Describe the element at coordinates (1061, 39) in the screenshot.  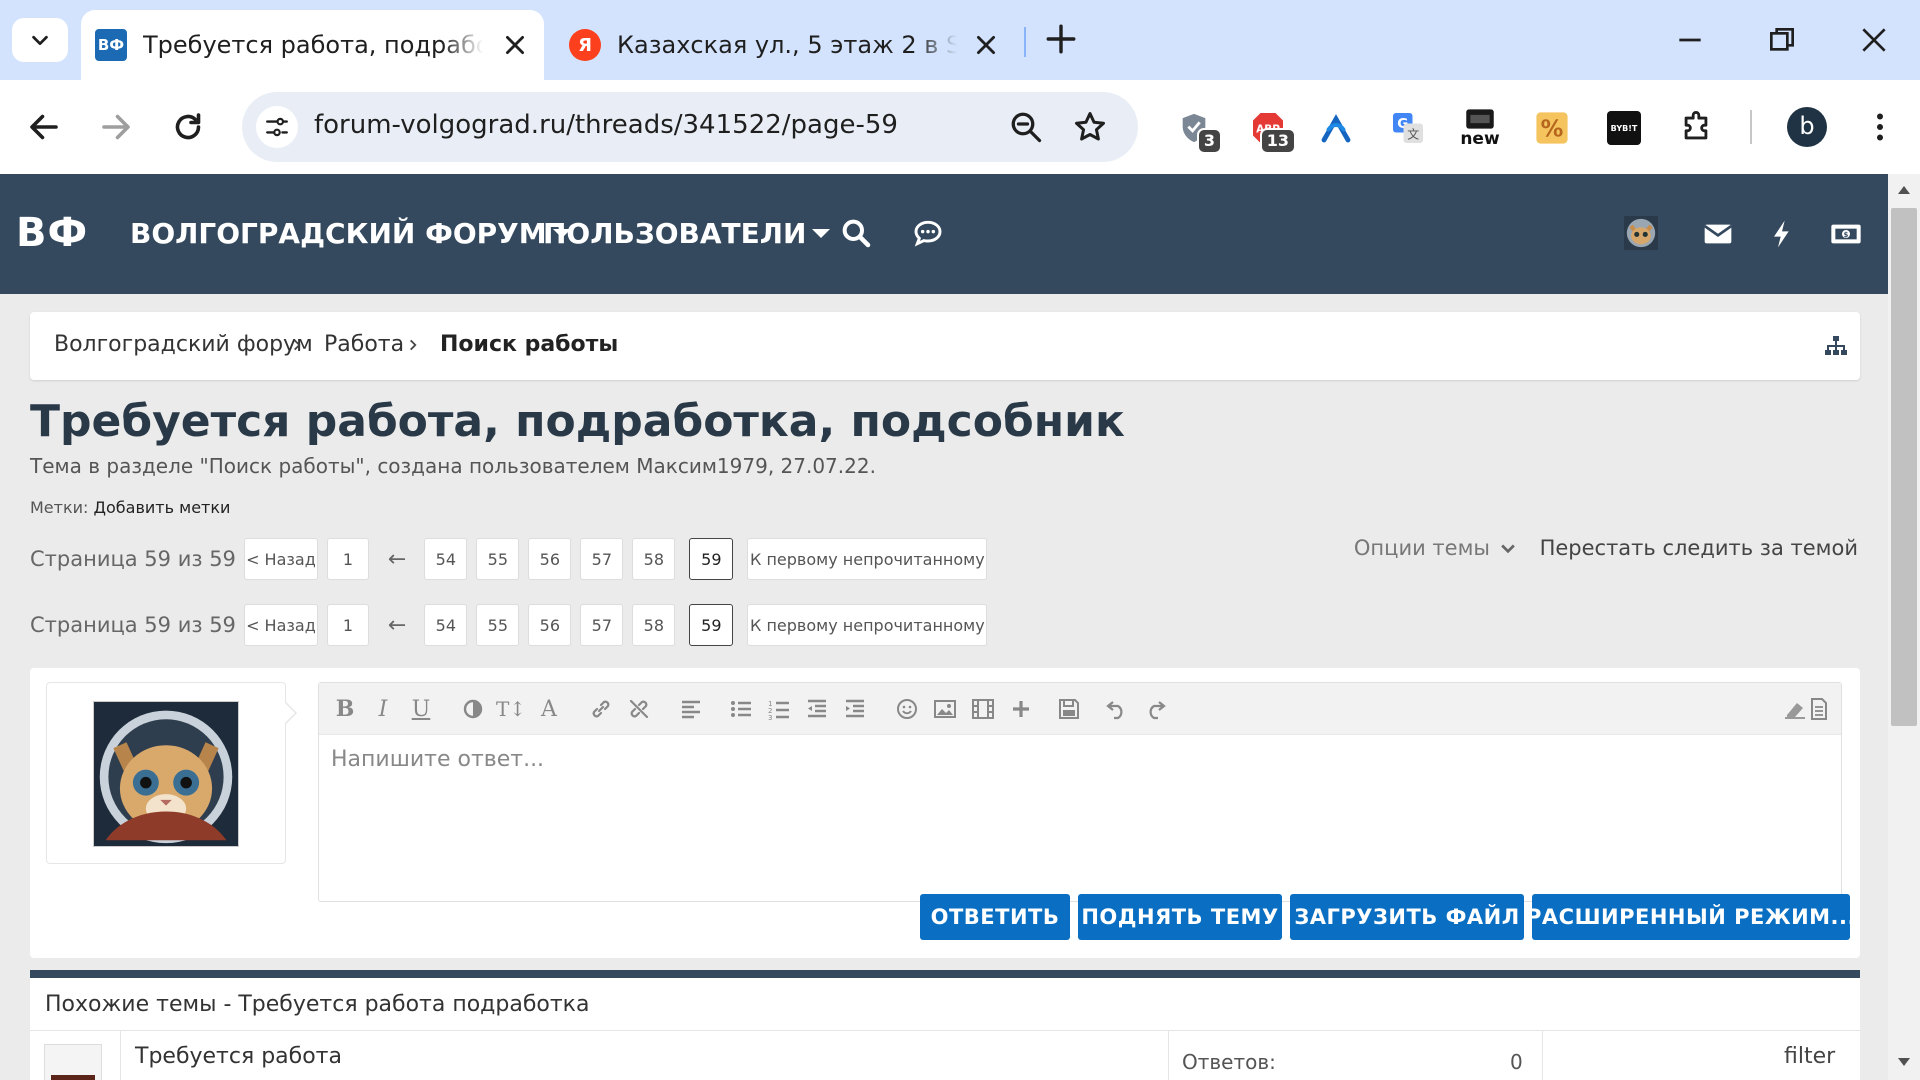
I see `new-tab-plus-icon` at that location.